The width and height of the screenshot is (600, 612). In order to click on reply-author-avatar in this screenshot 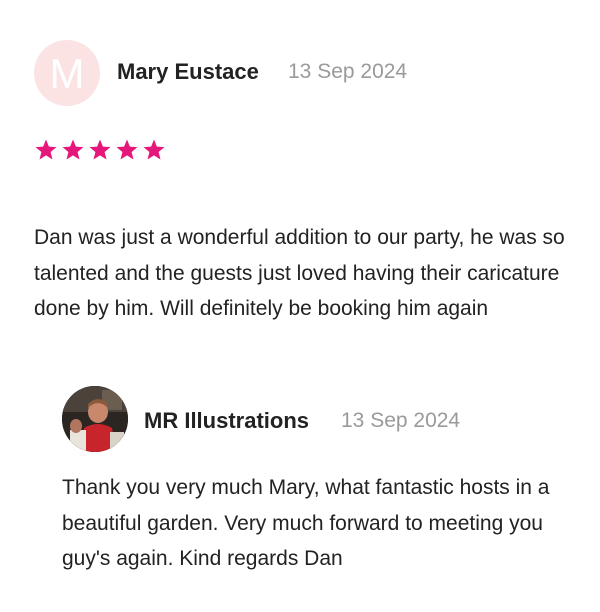, I will do `click(95, 419)`.